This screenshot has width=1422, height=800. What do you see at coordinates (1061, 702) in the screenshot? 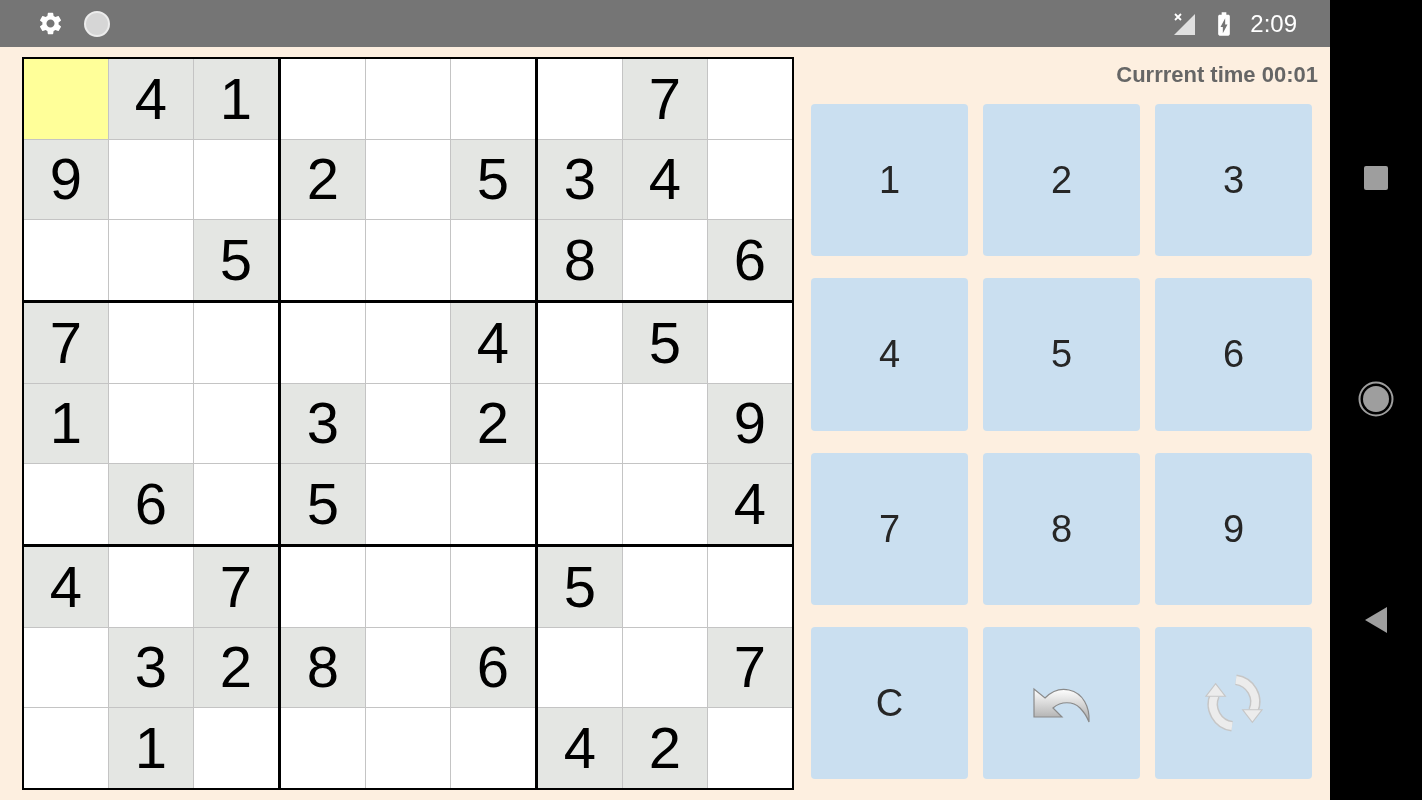
I see `undo-button` at bounding box center [1061, 702].